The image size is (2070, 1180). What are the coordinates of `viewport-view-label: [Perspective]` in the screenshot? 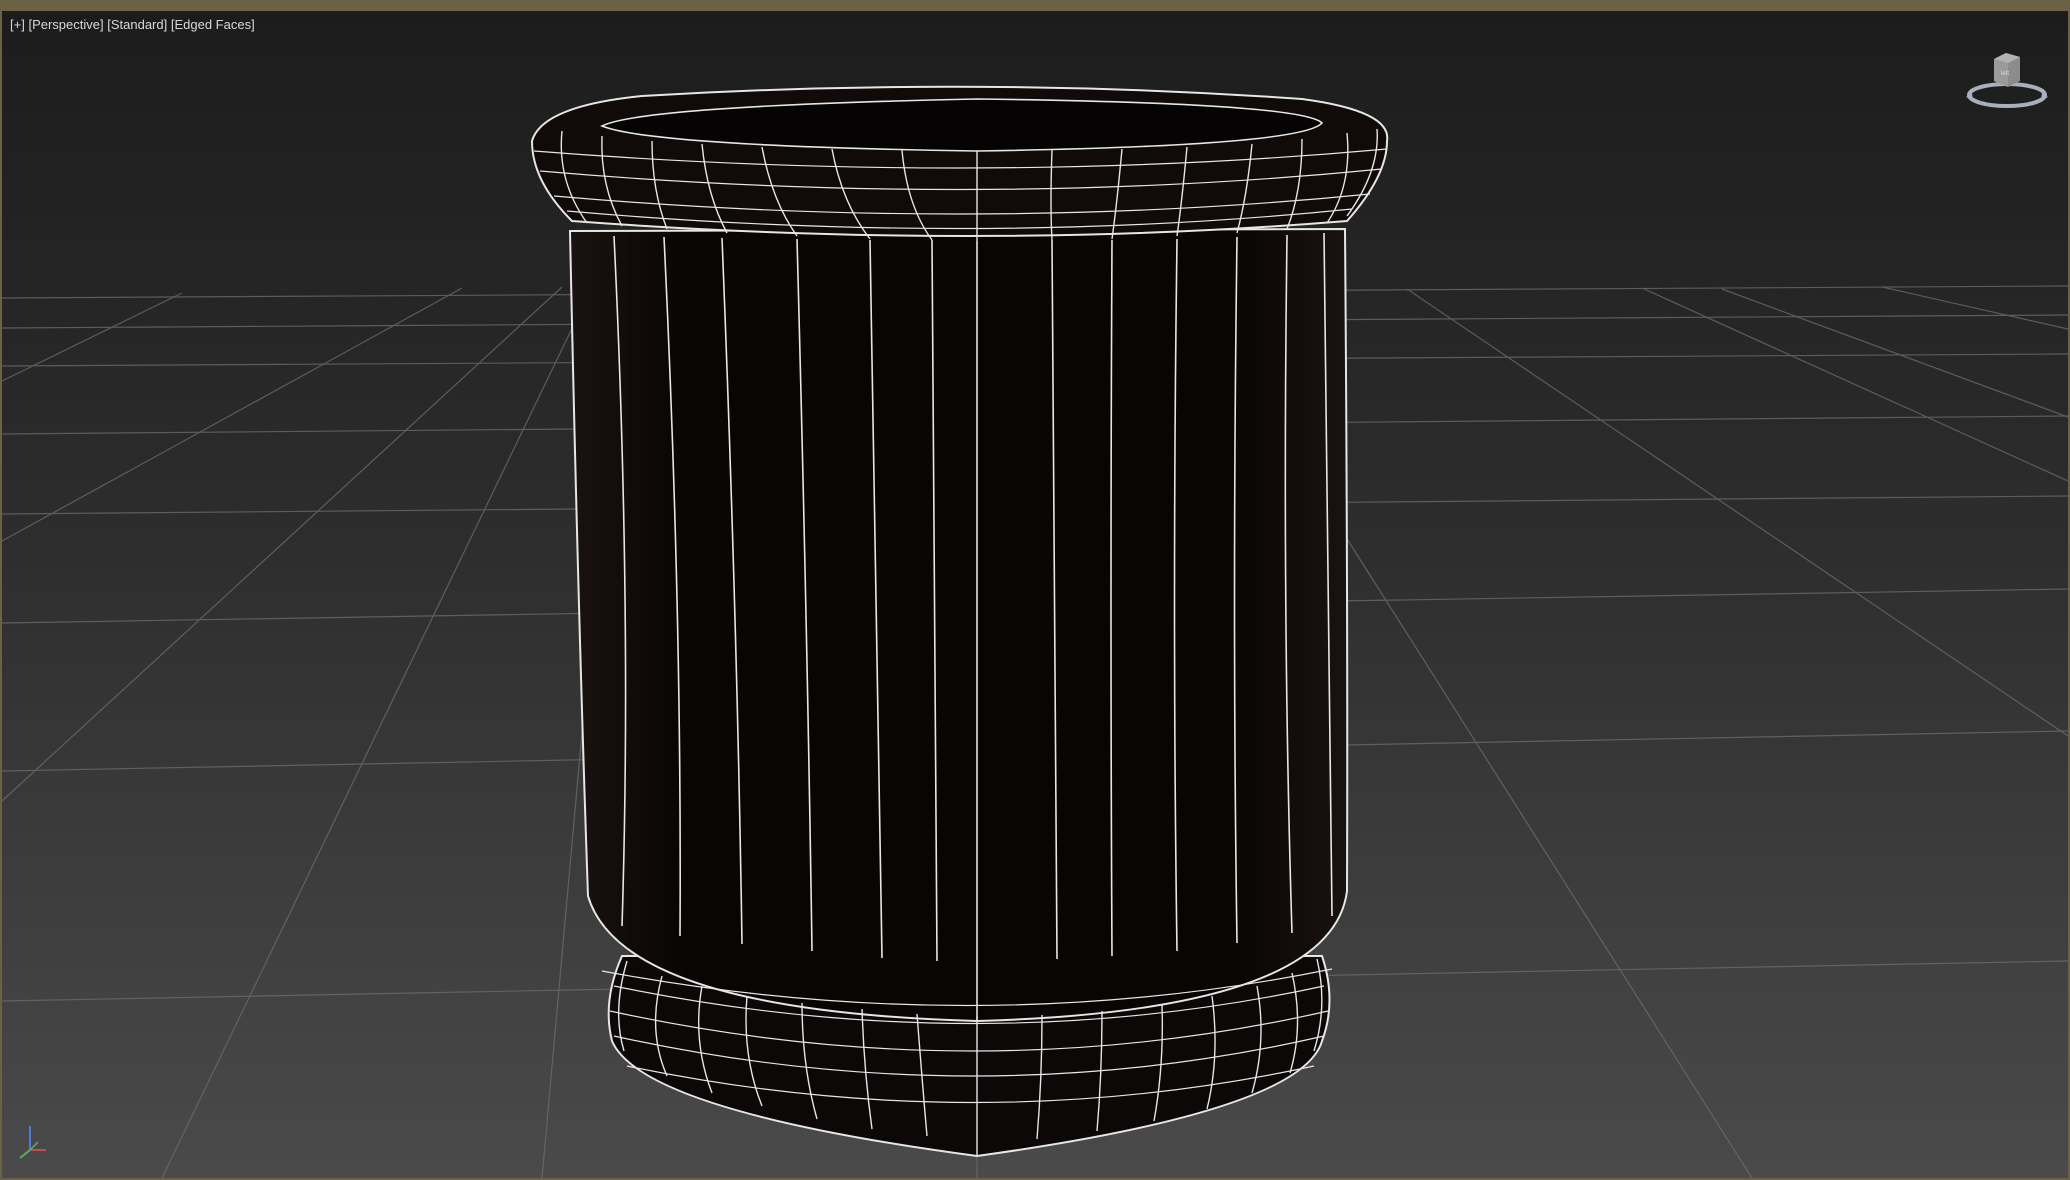 It's located at (65, 24).